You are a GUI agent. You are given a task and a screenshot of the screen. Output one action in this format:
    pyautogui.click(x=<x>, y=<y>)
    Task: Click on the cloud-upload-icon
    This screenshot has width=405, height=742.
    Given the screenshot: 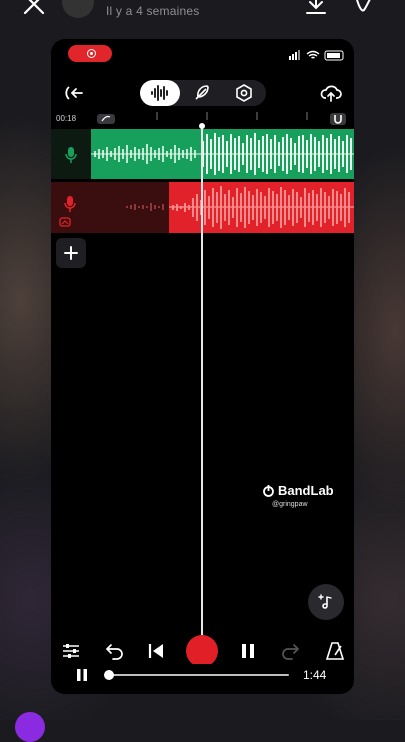 What is the action you would take?
    pyautogui.click(x=331, y=93)
    